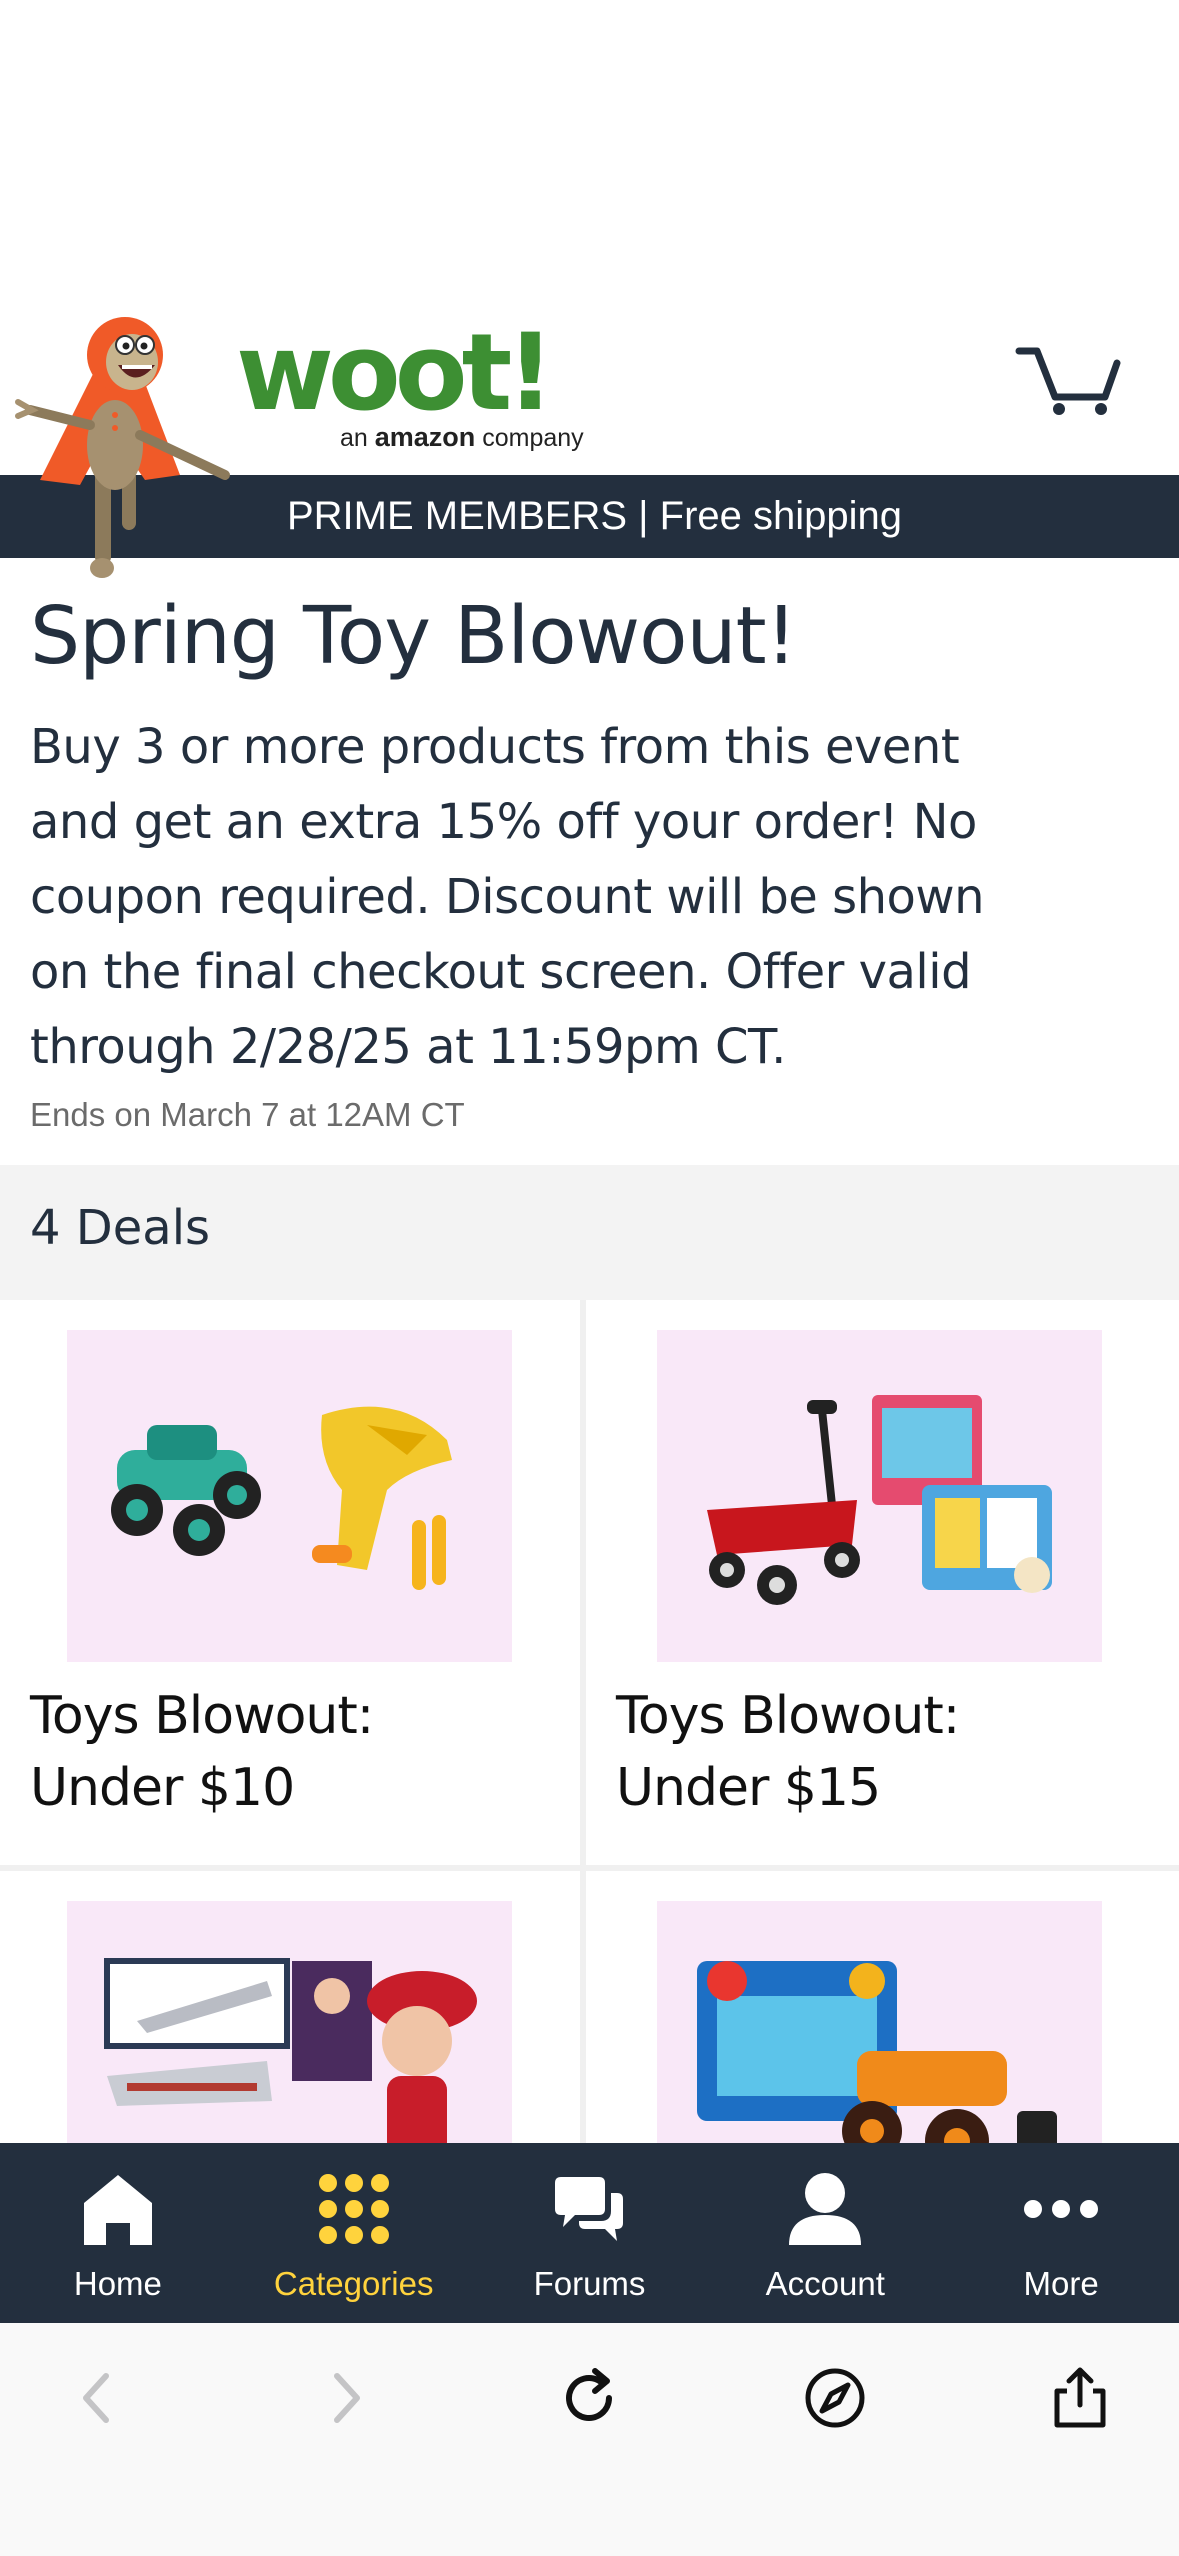  I want to click on back-button, so click(98, 2398).